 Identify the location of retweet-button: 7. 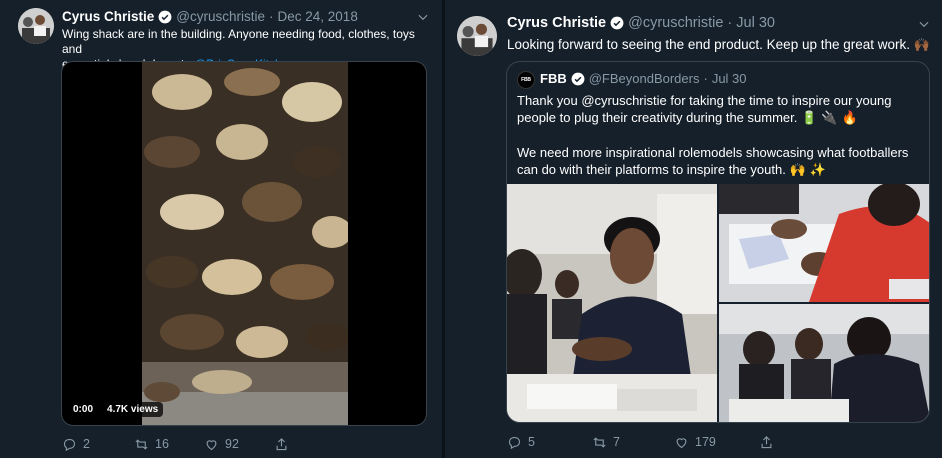
(606, 442).